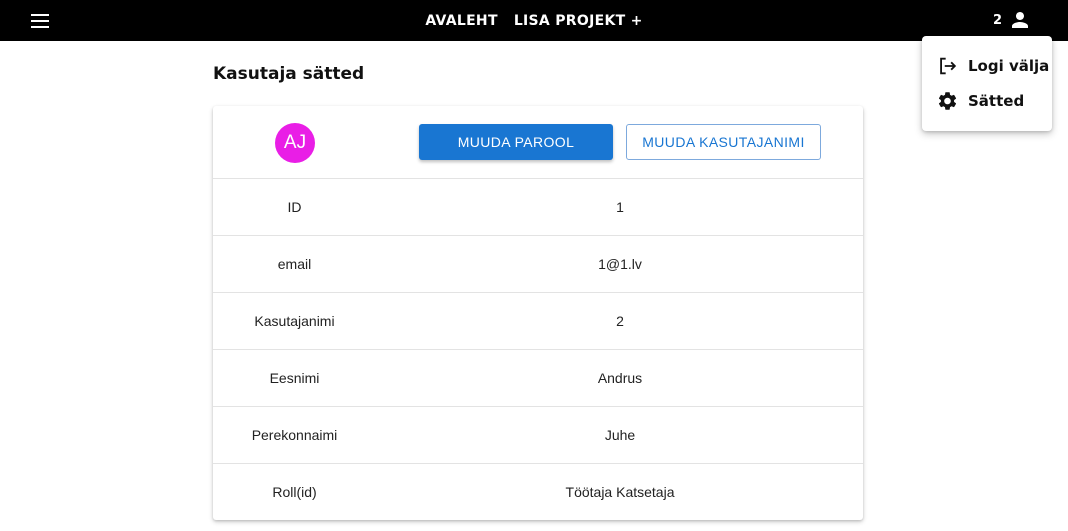 This screenshot has height=531, width=1068. I want to click on user-dropdown-menu: Logi välja Sätted, so click(987, 83).